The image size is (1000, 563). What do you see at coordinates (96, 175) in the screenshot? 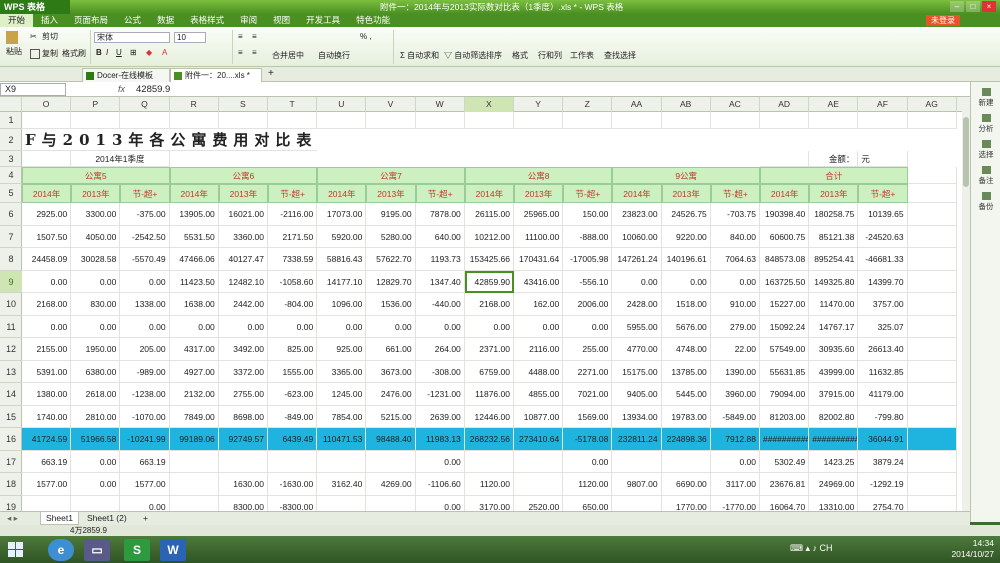
I see `group-header: 公寓5` at bounding box center [96, 175].